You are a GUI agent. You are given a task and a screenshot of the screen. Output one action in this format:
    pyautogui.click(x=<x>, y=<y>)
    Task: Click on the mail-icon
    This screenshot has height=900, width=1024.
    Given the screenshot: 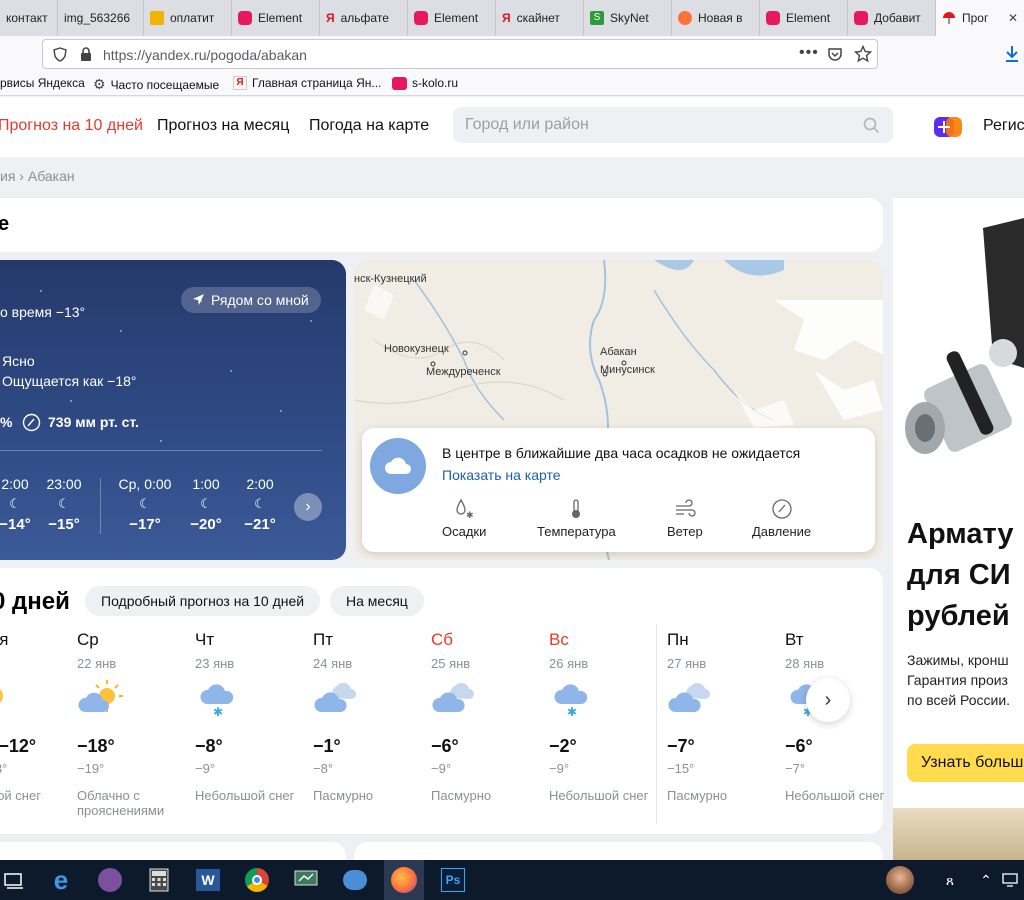 What is the action you would take?
    pyautogui.click(x=355, y=880)
    